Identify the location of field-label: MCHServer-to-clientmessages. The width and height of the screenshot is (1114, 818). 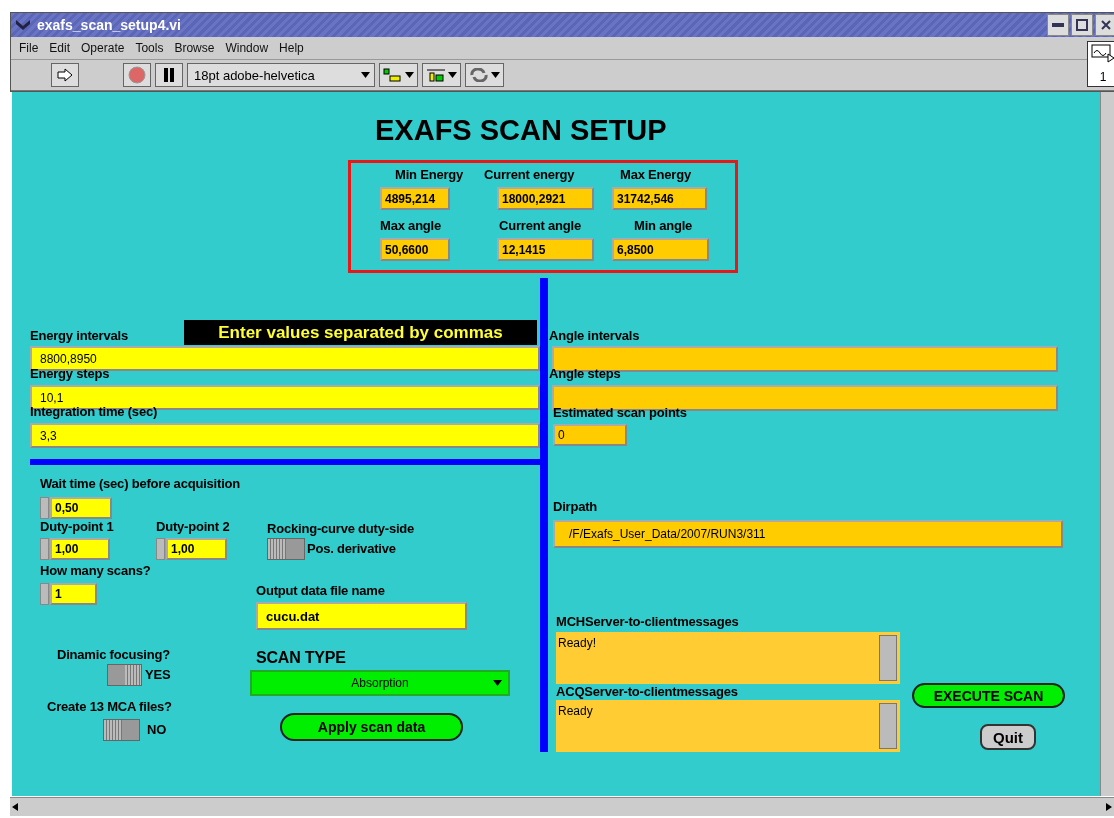
(647, 621).